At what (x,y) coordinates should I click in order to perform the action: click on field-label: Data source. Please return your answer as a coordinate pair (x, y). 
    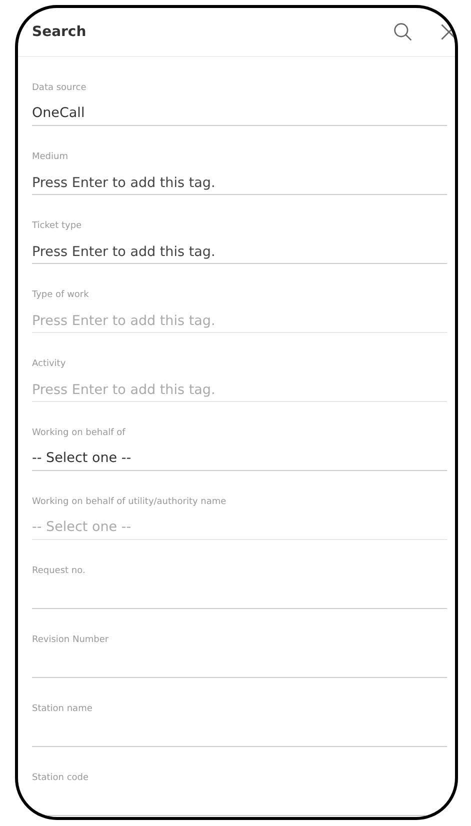
    Looking at the image, I should click on (59, 88).